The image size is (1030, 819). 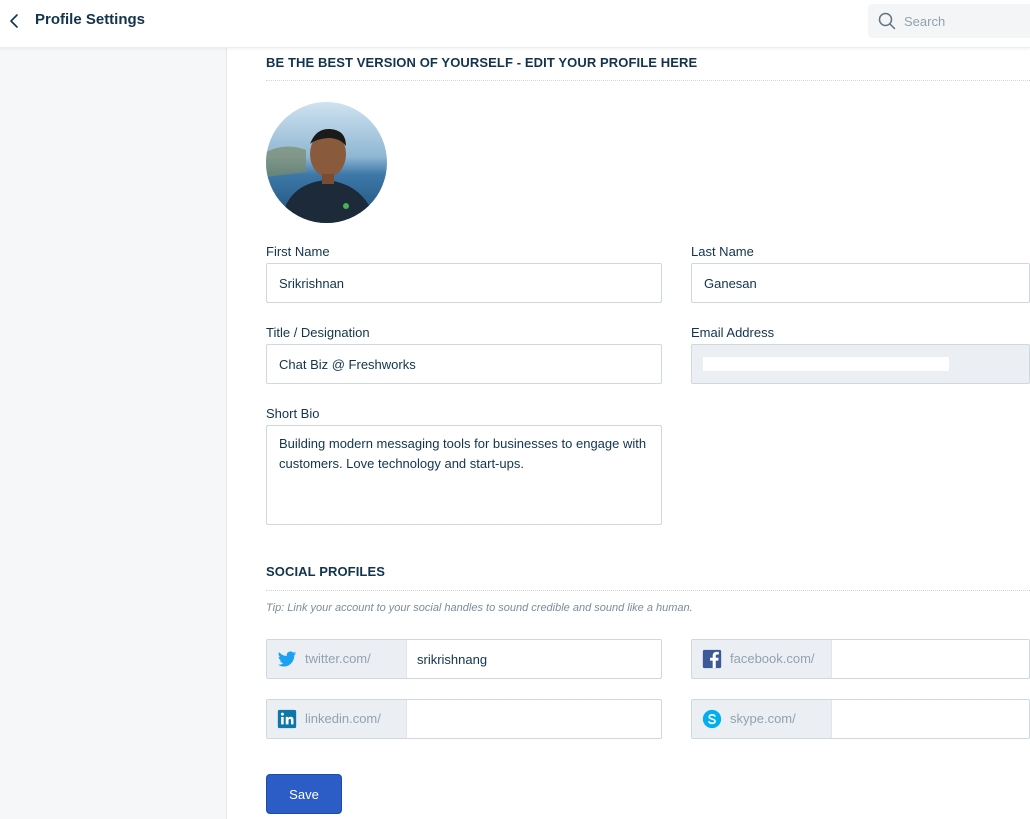 What do you see at coordinates (534, 659) in the screenshot?
I see `twitter-input` at bounding box center [534, 659].